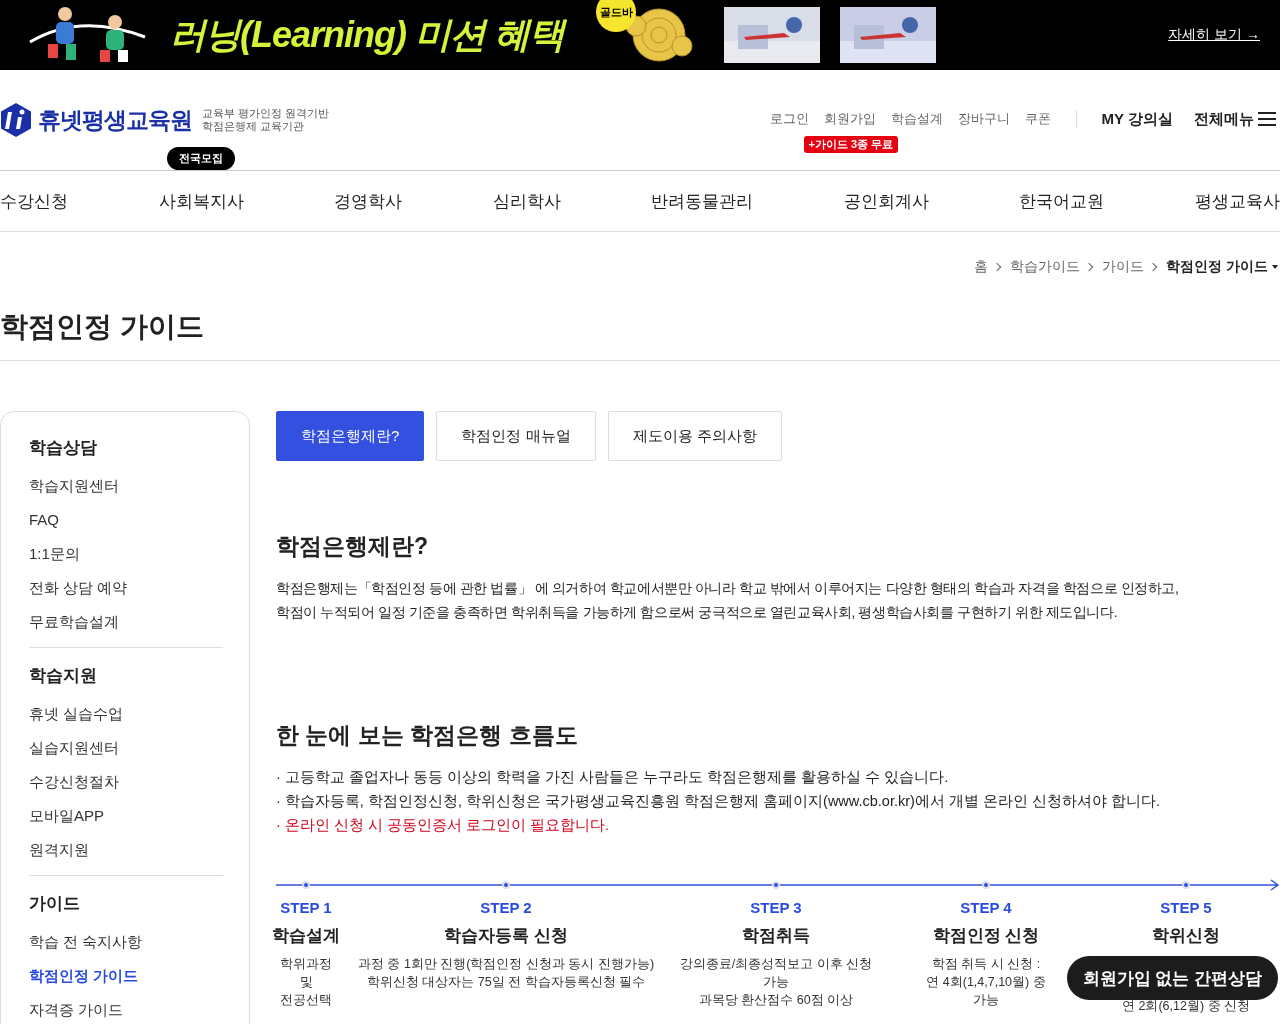  Describe the element at coordinates (506, 907) in the screenshot. I see `step-label: STEP 2` at that location.